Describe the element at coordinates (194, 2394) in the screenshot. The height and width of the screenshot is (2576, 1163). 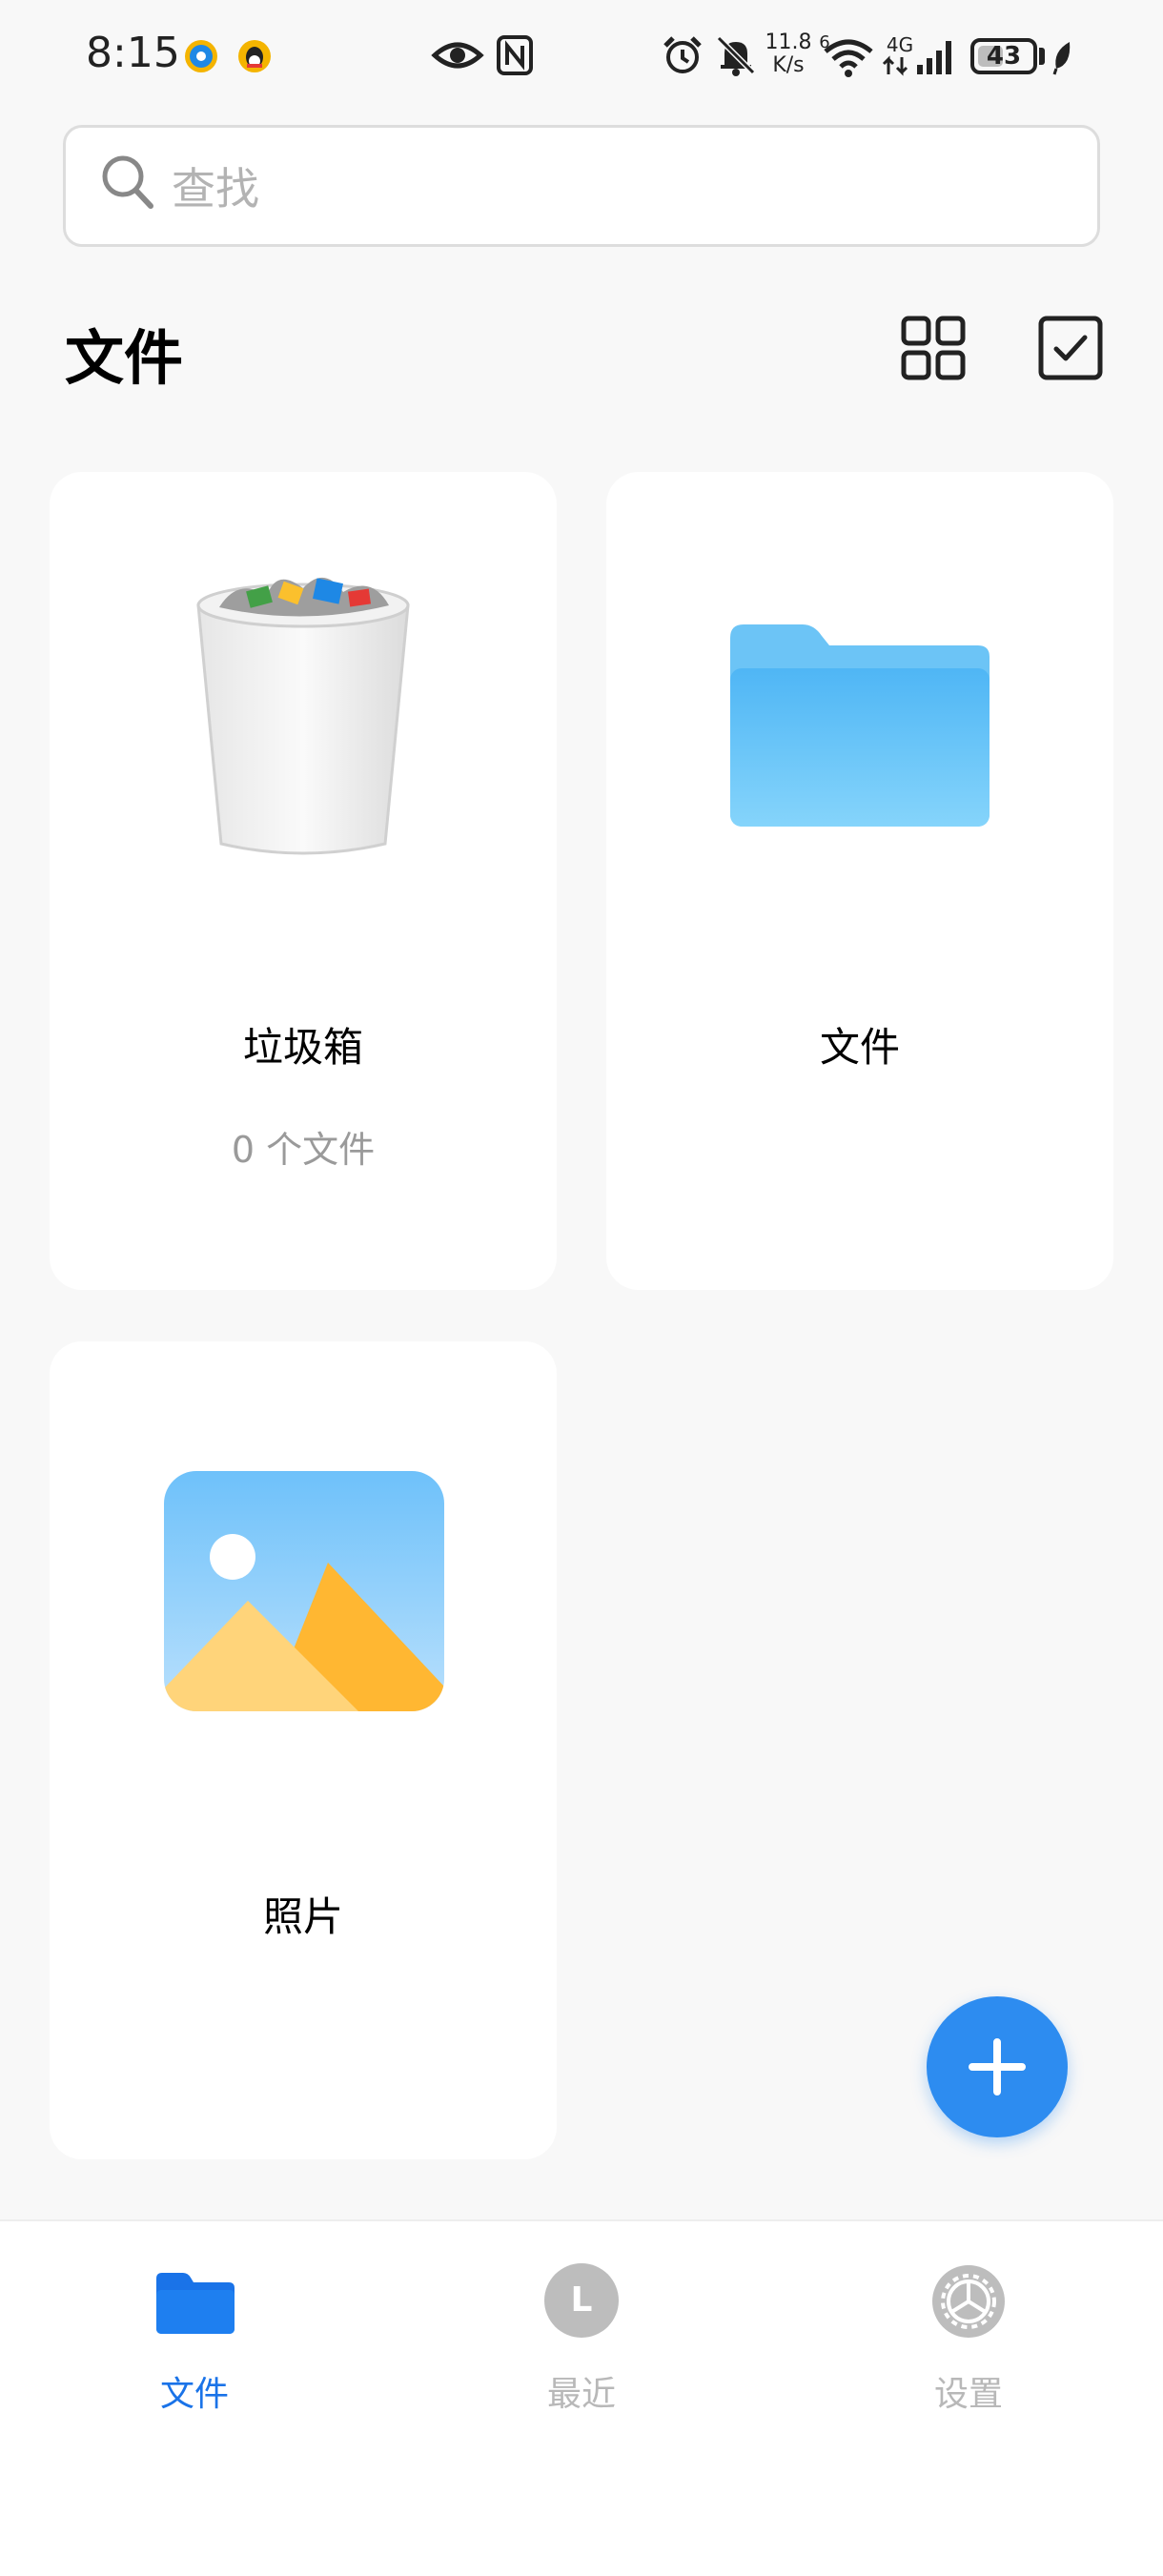
I see `nav-label-files: 文件` at that location.